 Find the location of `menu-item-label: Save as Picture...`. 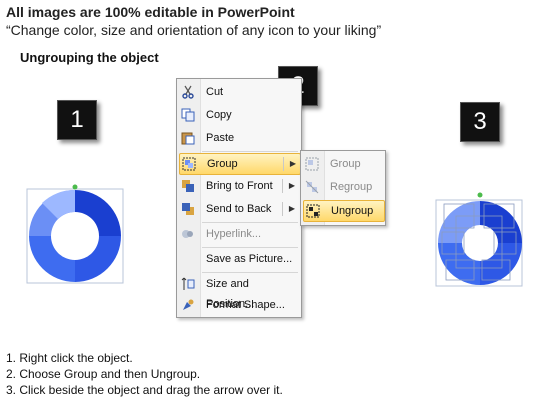

menu-item-label: Save as Picture... is located at coordinates (249, 259).